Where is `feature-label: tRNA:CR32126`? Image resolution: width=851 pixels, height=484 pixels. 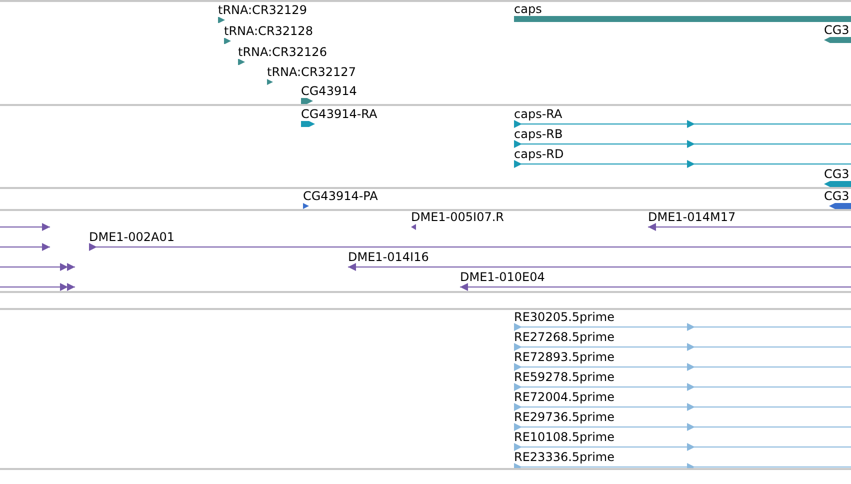
feature-label: tRNA:CR32126 is located at coordinates (282, 52).